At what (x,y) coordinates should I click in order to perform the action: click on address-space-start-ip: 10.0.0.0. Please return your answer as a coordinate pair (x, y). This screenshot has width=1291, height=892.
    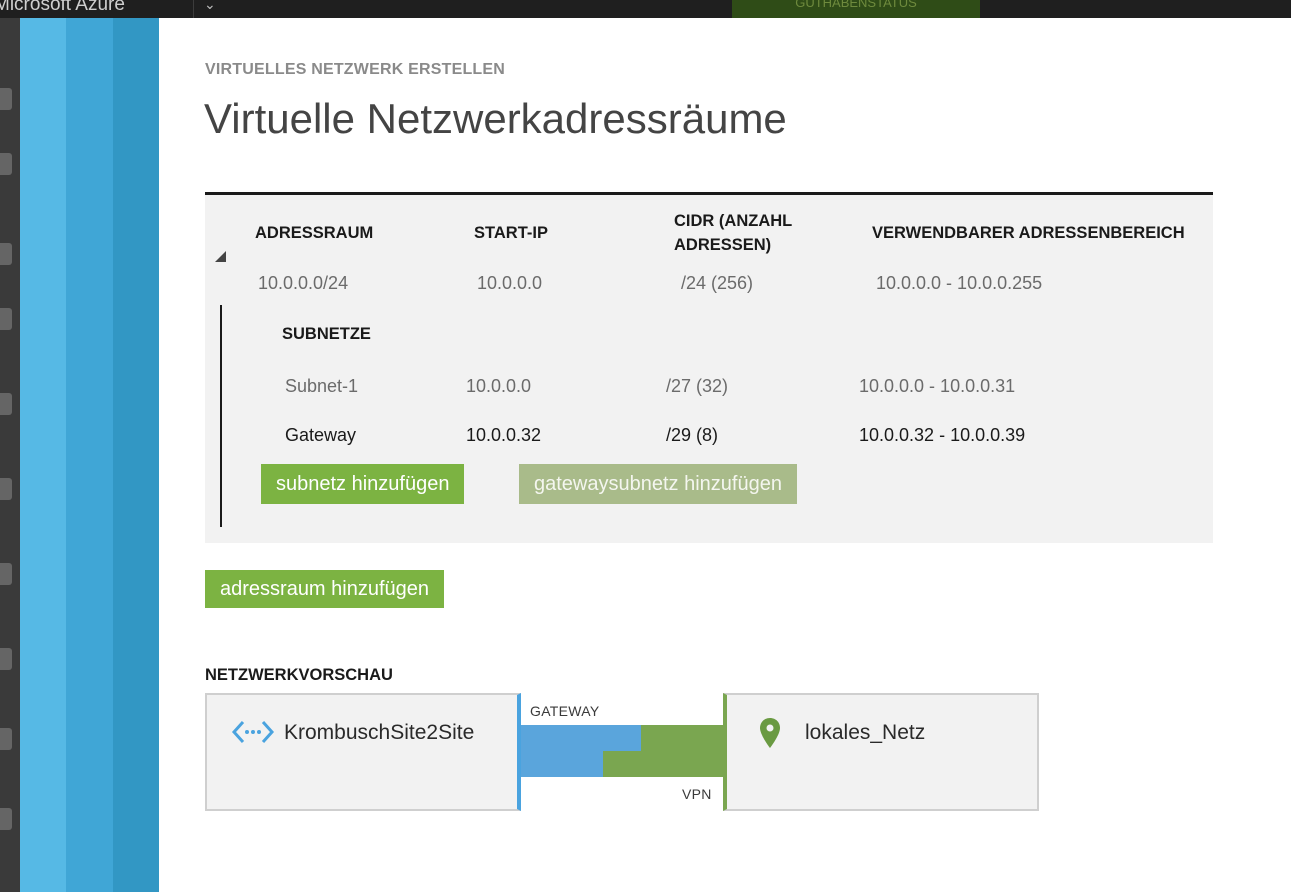
    Looking at the image, I should click on (509, 283).